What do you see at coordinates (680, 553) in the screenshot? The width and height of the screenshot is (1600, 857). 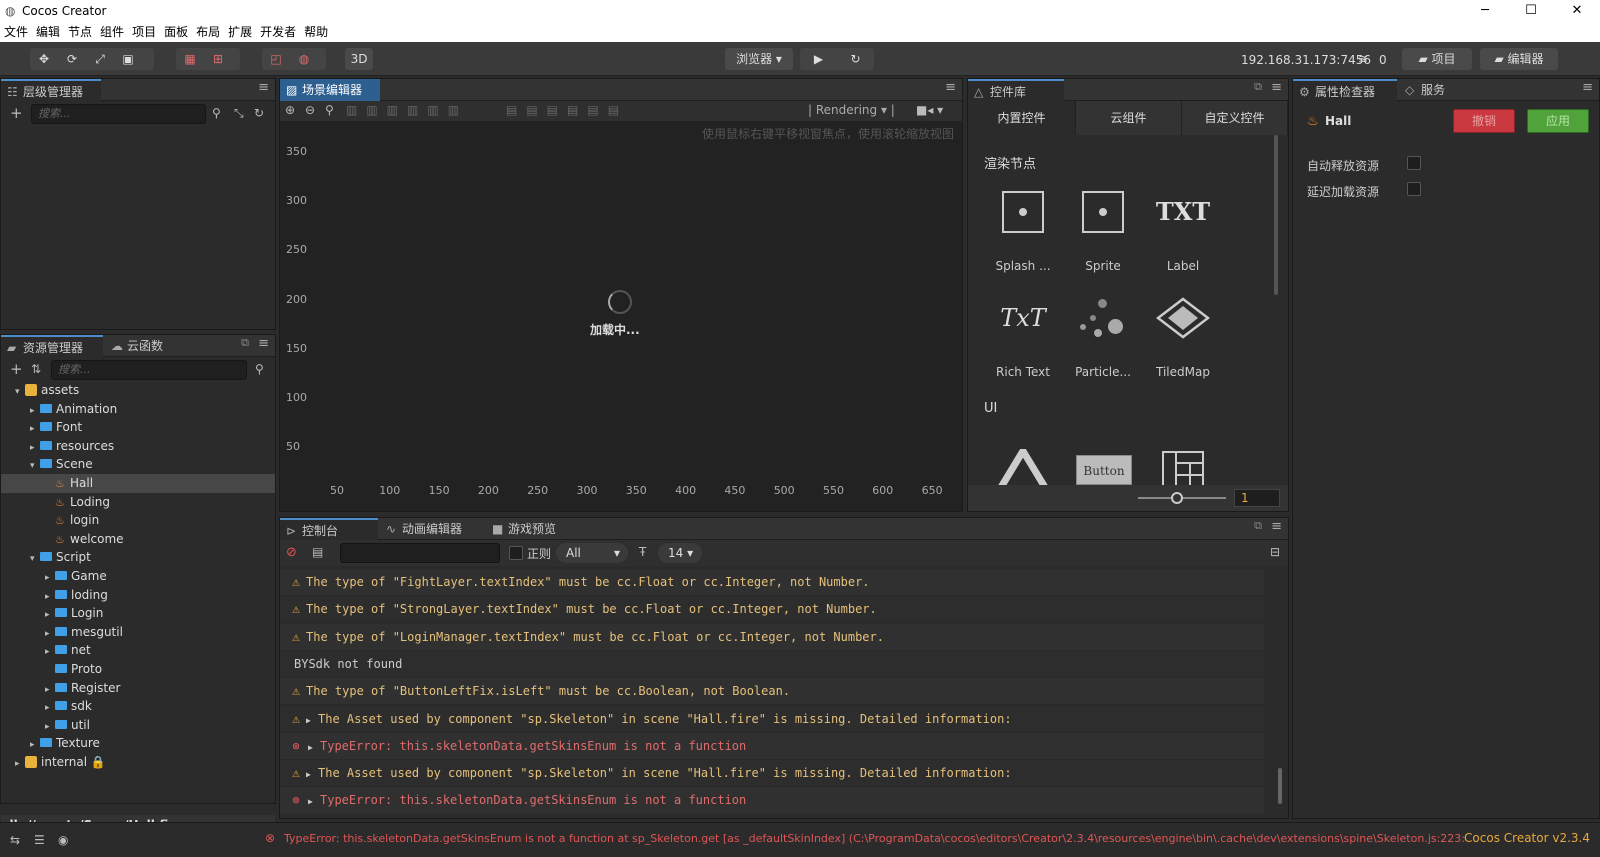 I see `font-size-select: 14 ▾` at bounding box center [680, 553].